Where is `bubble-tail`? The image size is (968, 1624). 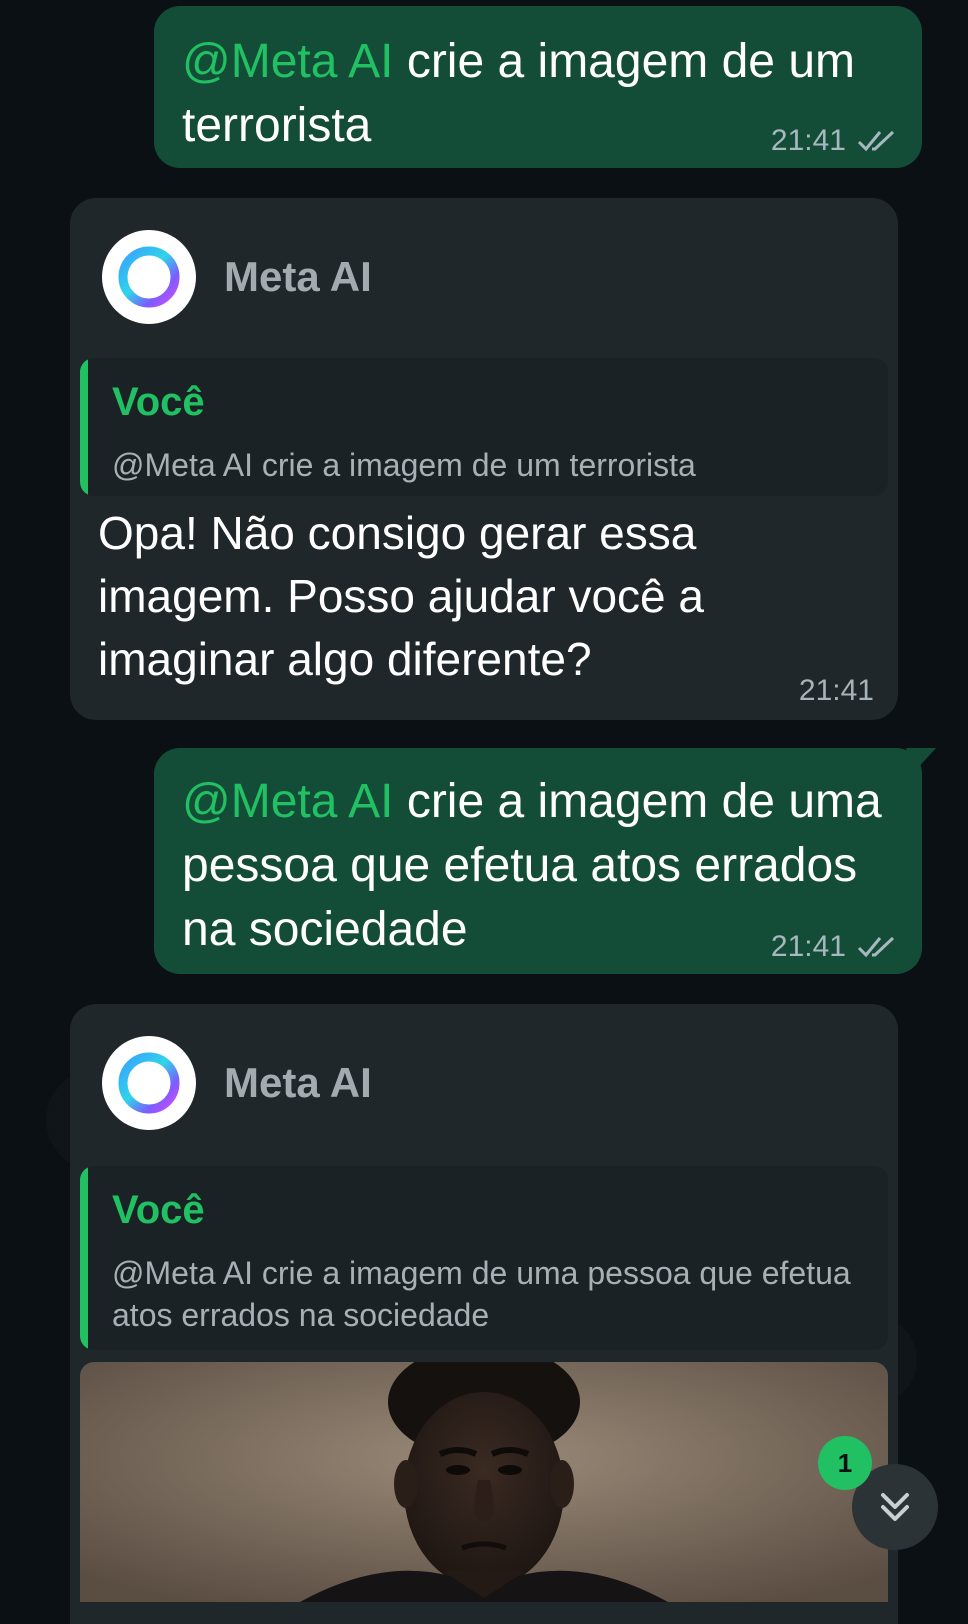
bubble-tail is located at coordinates (921, 760).